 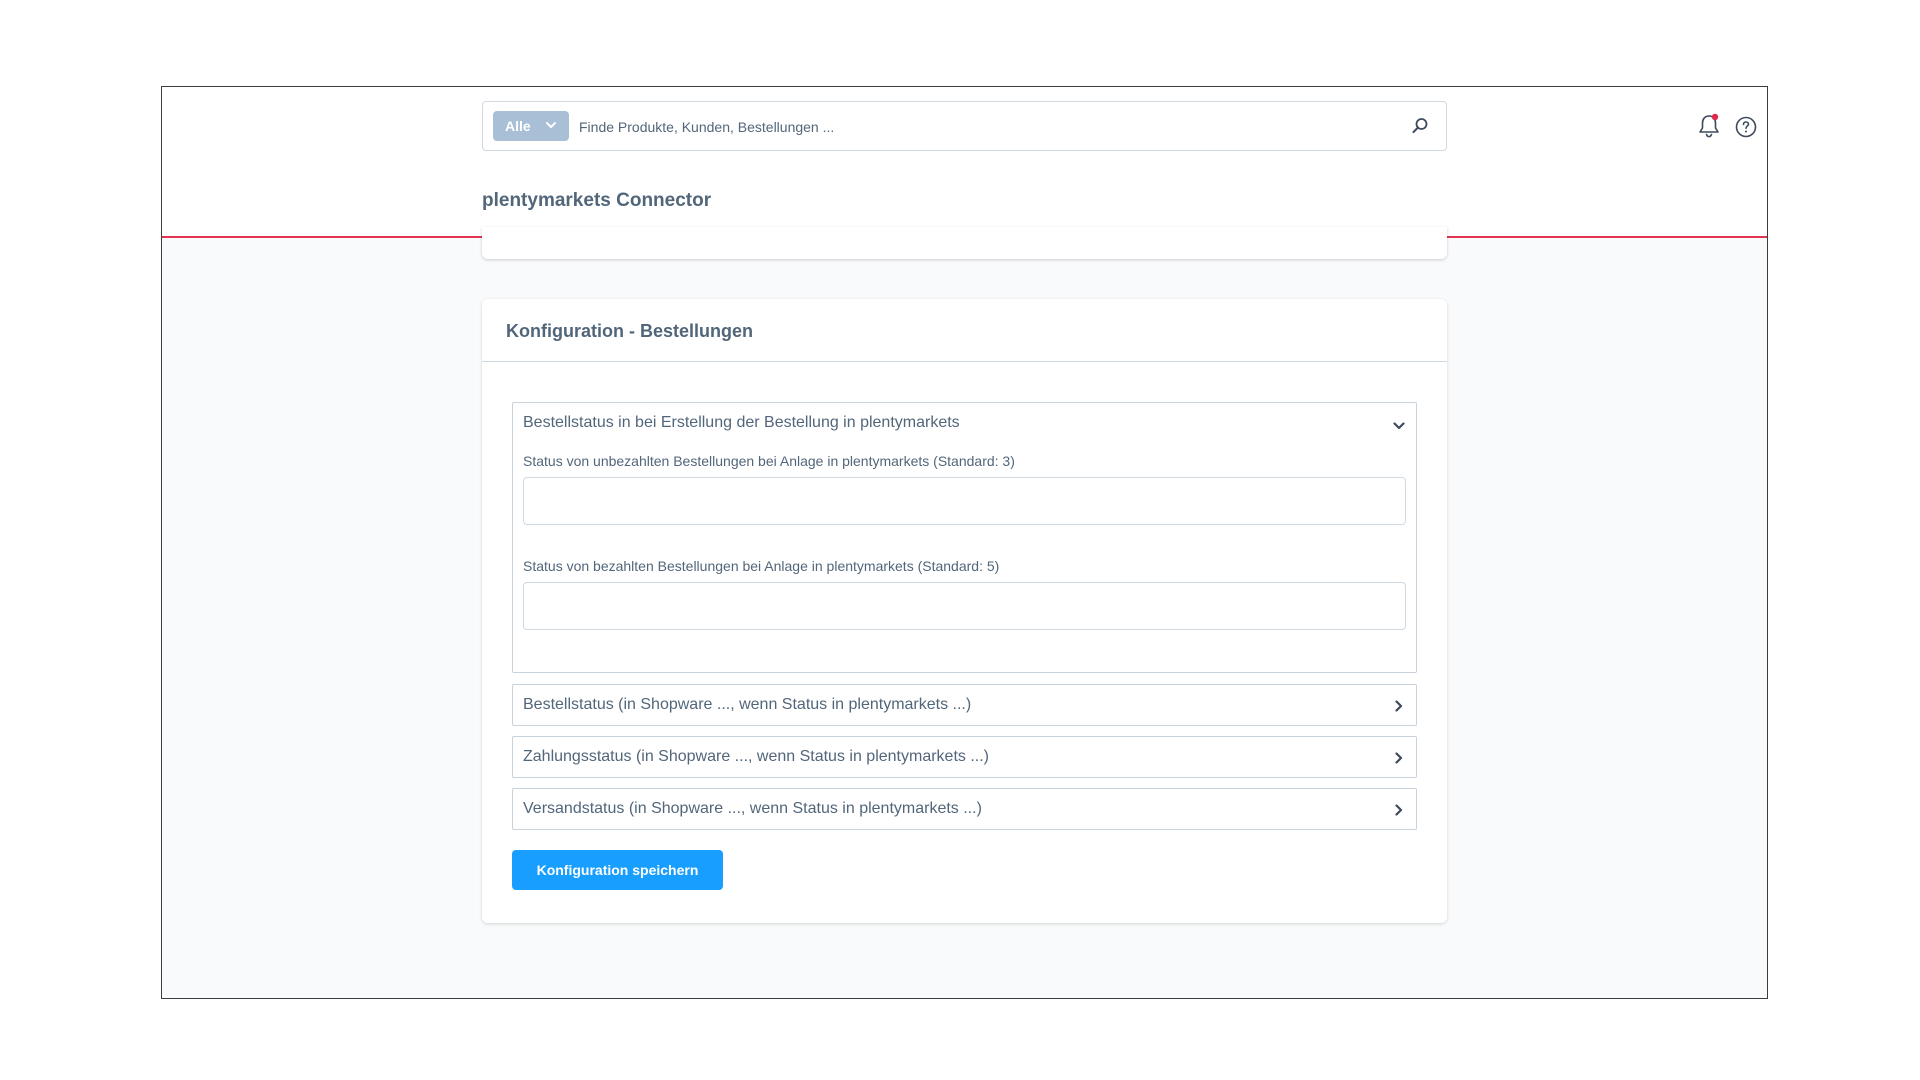 I want to click on card-title: Konfiguration - Bestellungen, so click(x=964, y=330).